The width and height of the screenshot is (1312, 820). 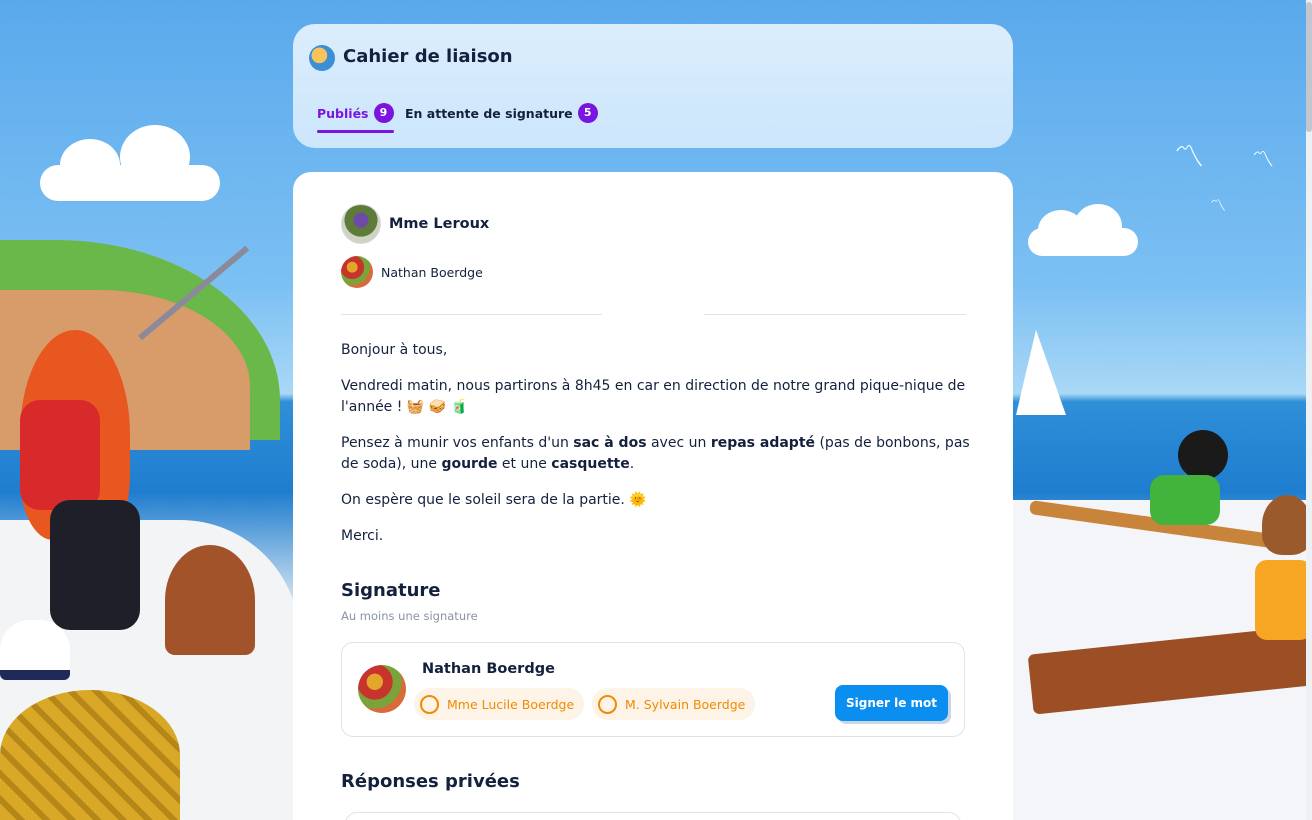 What do you see at coordinates (391, 590) in the screenshot?
I see `signature-title: Signature` at bounding box center [391, 590].